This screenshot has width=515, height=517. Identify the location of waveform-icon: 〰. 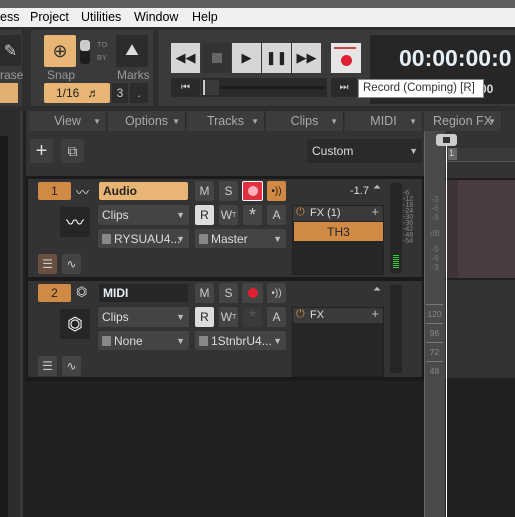
(83, 192).